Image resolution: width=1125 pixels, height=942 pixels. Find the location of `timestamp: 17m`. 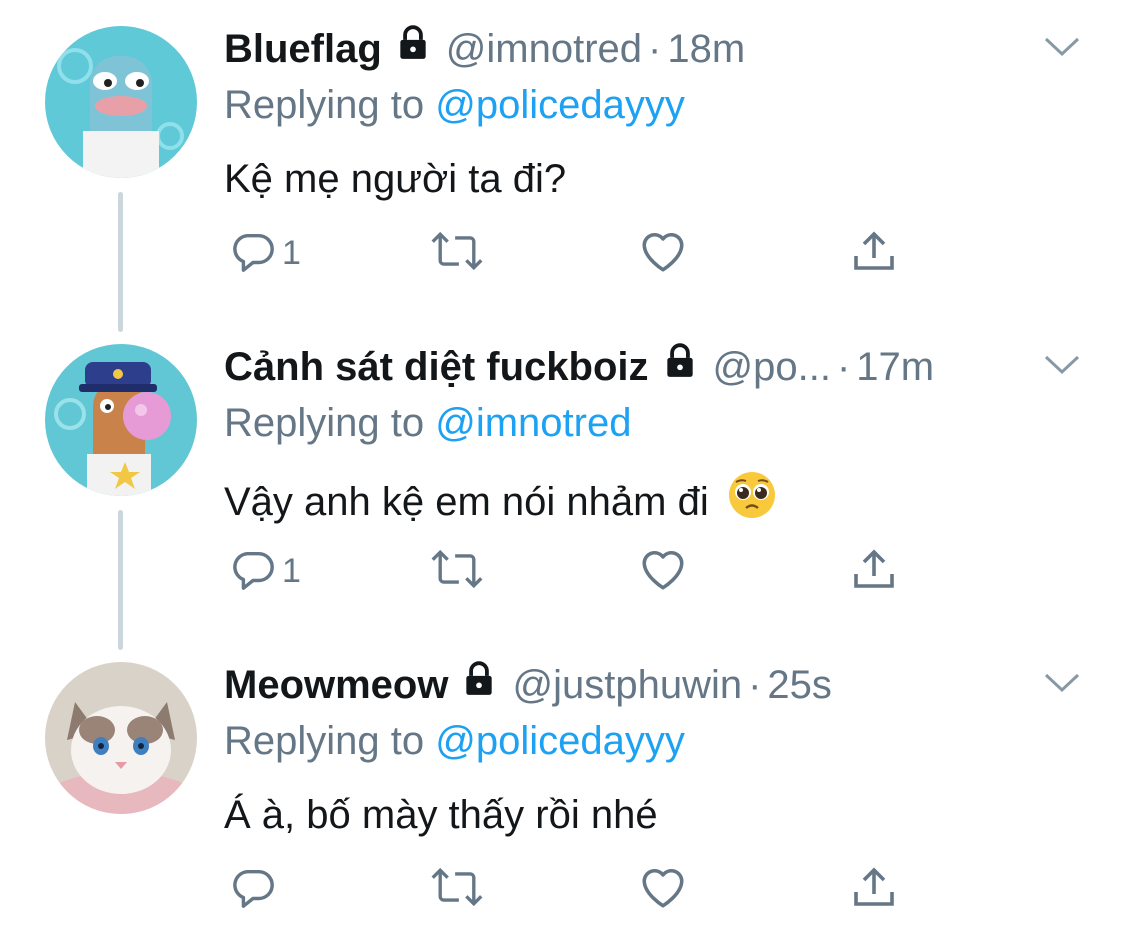

timestamp: 17m is located at coordinates (895, 367).